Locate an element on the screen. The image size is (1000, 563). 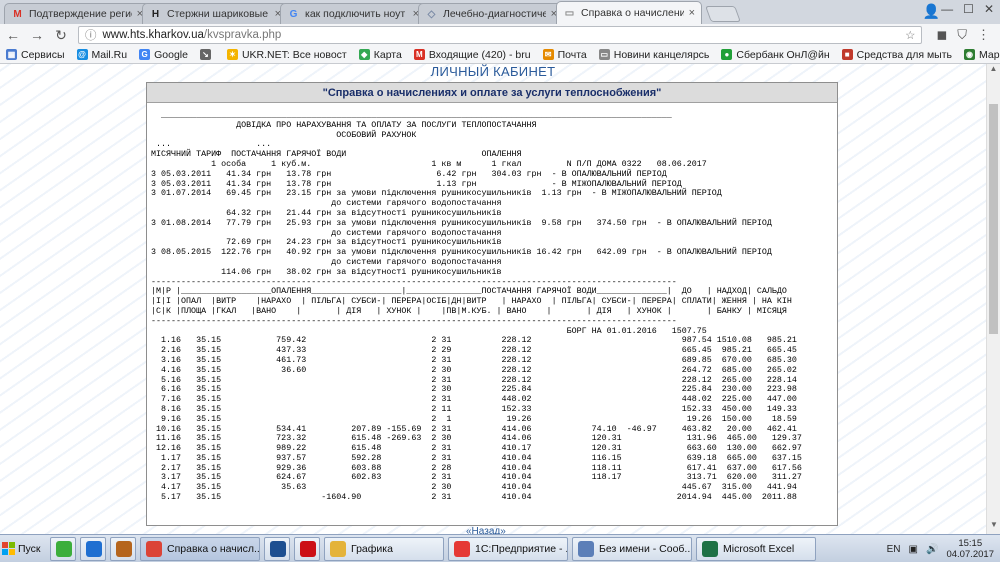
tab-title: Справка о начисления is located at coordinates (632, 13).